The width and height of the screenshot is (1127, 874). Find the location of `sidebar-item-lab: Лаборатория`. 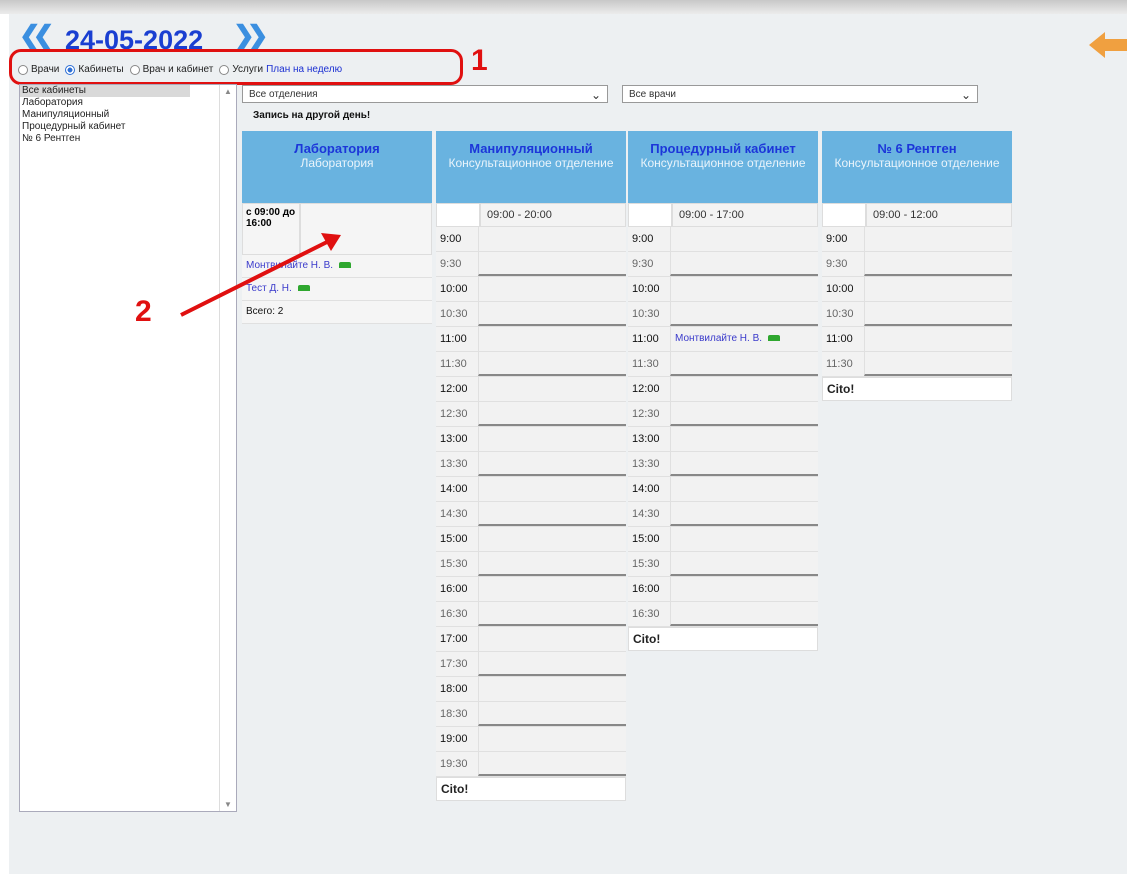

sidebar-item-lab: Лаборатория is located at coordinates (105, 103).